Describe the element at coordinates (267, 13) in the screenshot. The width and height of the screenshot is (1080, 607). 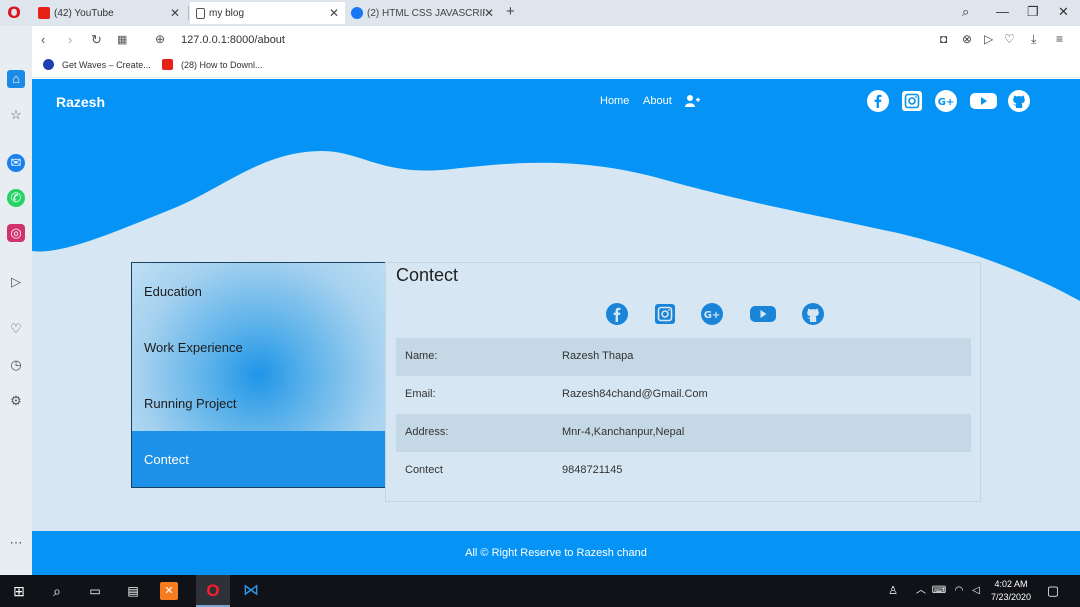
I see `tab-my-blog: my blog ✕` at that location.